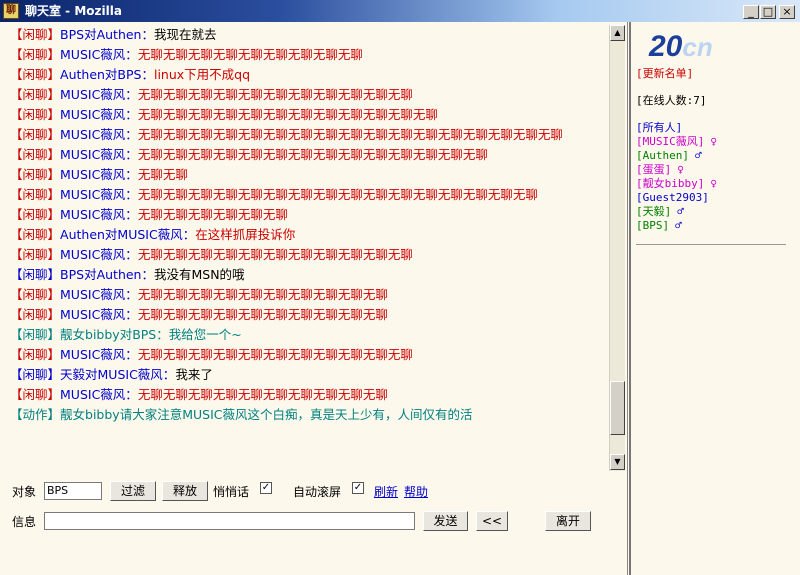  What do you see at coordinates (672, 197) in the screenshot?
I see `user-name: [Guest2903]` at bounding box center [672, 197].